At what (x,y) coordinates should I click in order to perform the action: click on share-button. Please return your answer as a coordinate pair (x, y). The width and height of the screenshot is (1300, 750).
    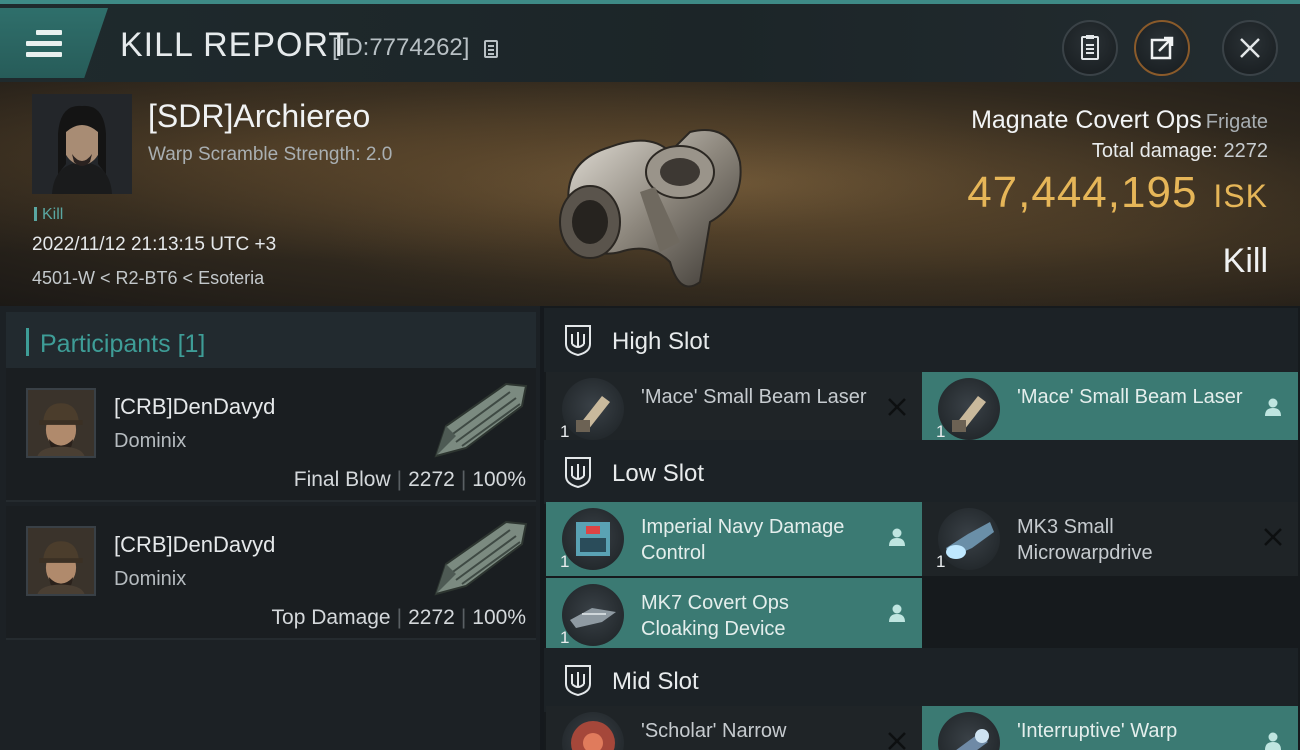
    Looking at the image, I should click on (1162, 48).